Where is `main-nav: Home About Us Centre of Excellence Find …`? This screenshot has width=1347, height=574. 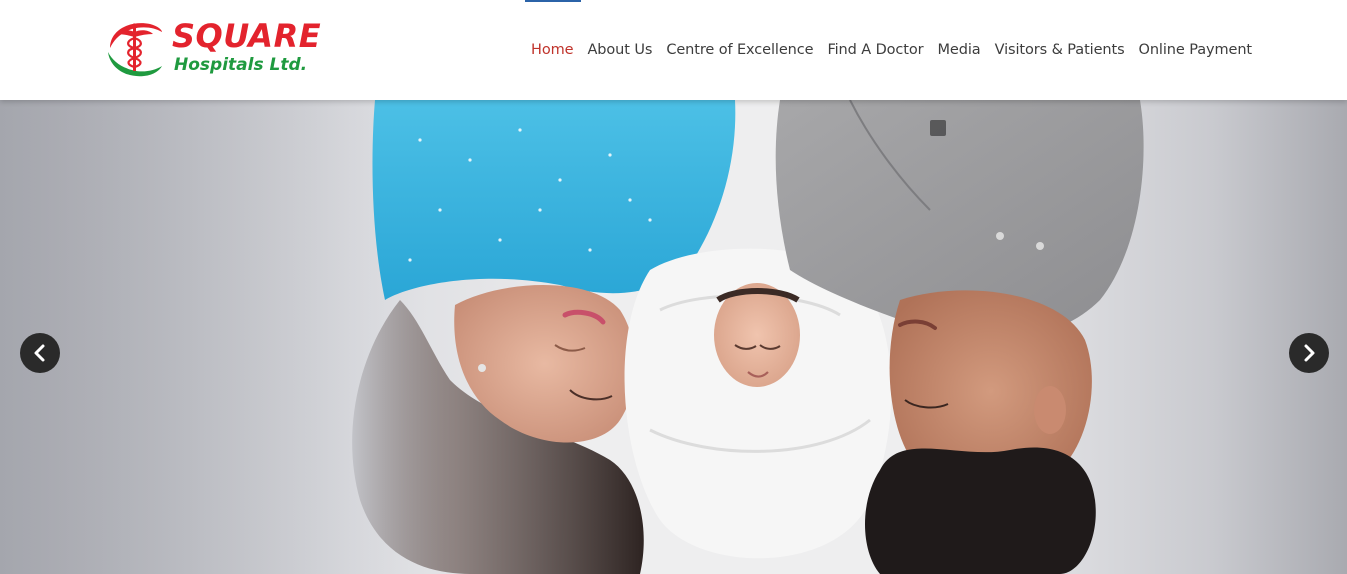
main-nav: Home About Us Centre of Excellence Find … is located at coordinates (884, 50).